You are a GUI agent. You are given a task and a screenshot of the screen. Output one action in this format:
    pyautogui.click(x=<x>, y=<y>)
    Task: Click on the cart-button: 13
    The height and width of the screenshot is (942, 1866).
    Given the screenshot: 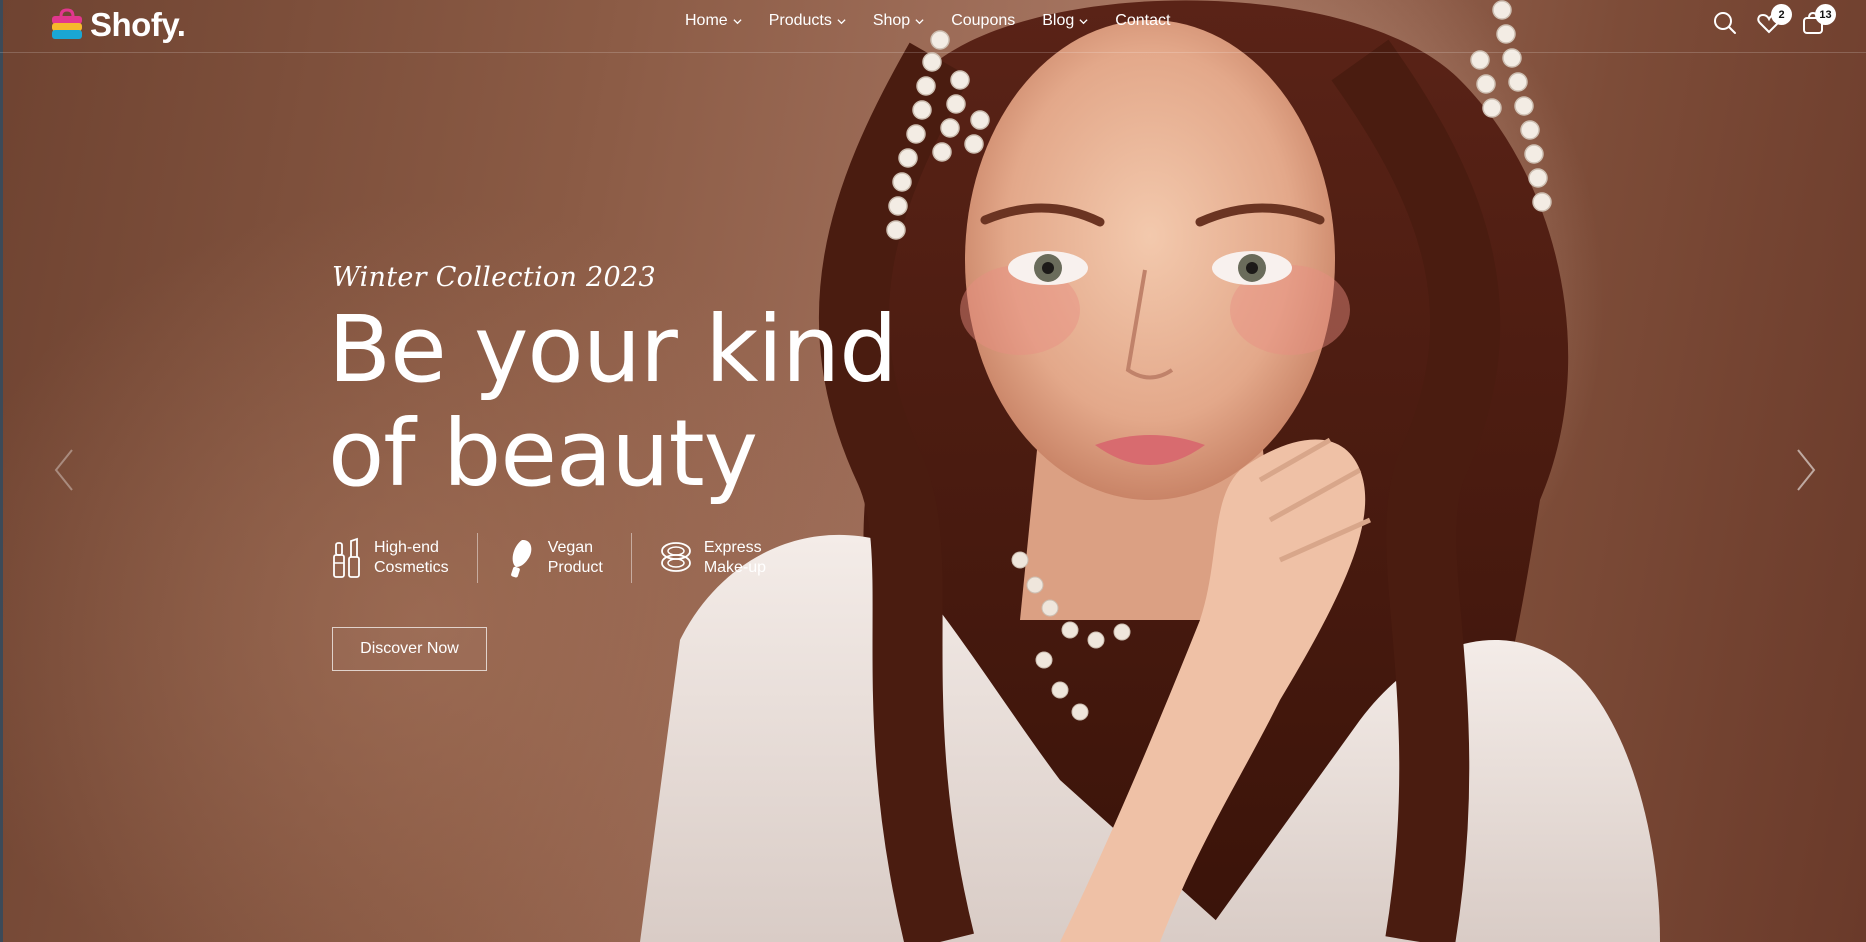 What is the action you would take?
    pyautogui.click(x=1818, y=20)
    